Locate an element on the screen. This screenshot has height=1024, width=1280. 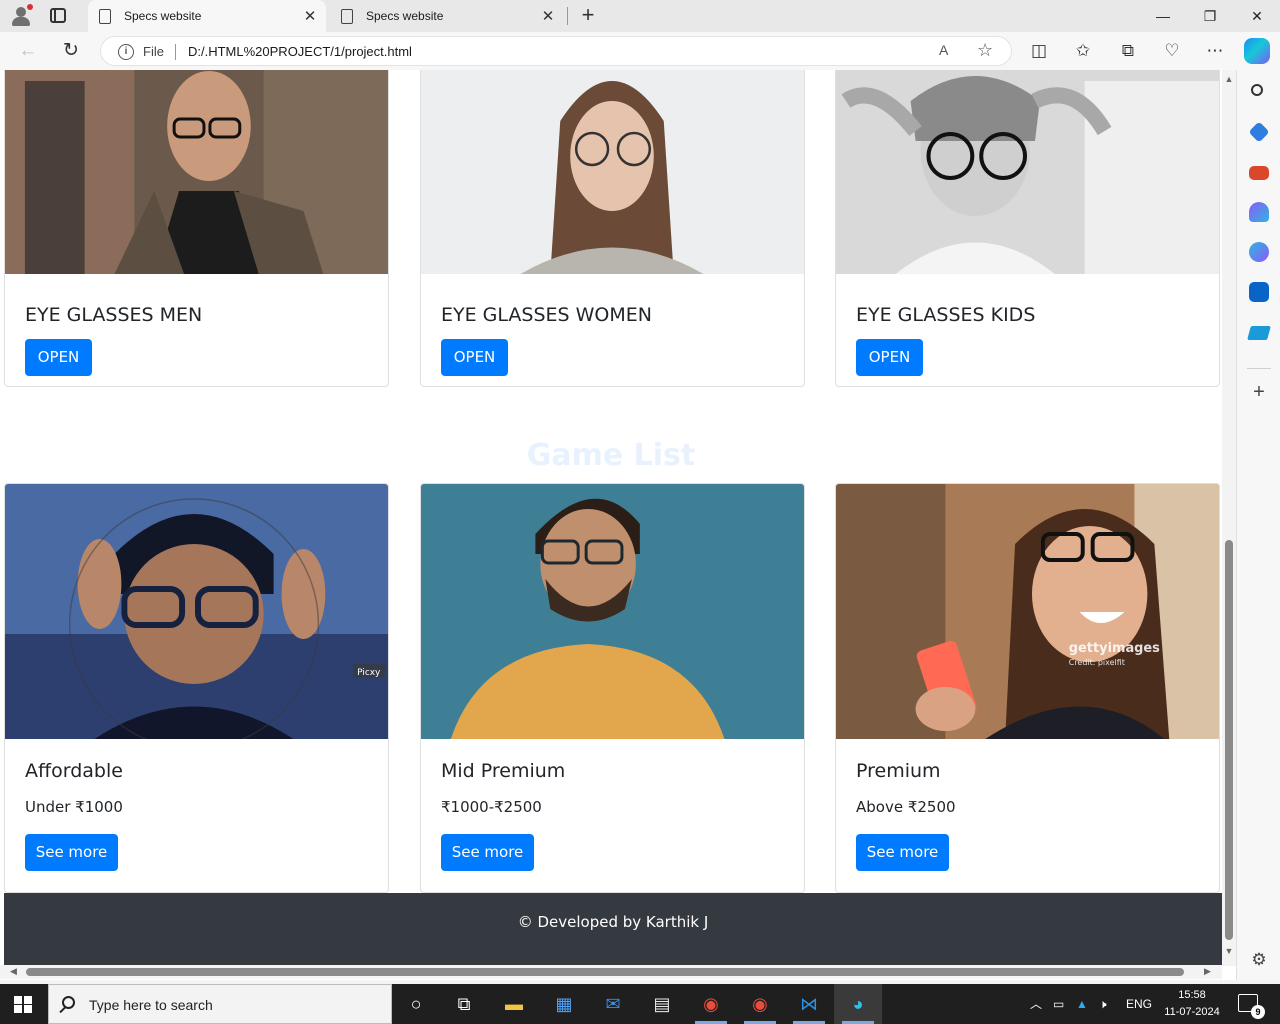
edge-icon: ◕ is located at coordinates (858, 1004).